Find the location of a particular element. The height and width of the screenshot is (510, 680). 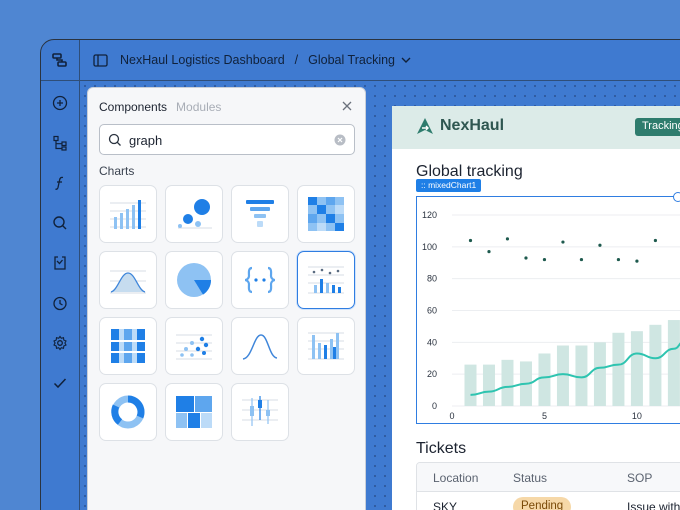

brand: NexHaul is located at coordinates (460, 126).